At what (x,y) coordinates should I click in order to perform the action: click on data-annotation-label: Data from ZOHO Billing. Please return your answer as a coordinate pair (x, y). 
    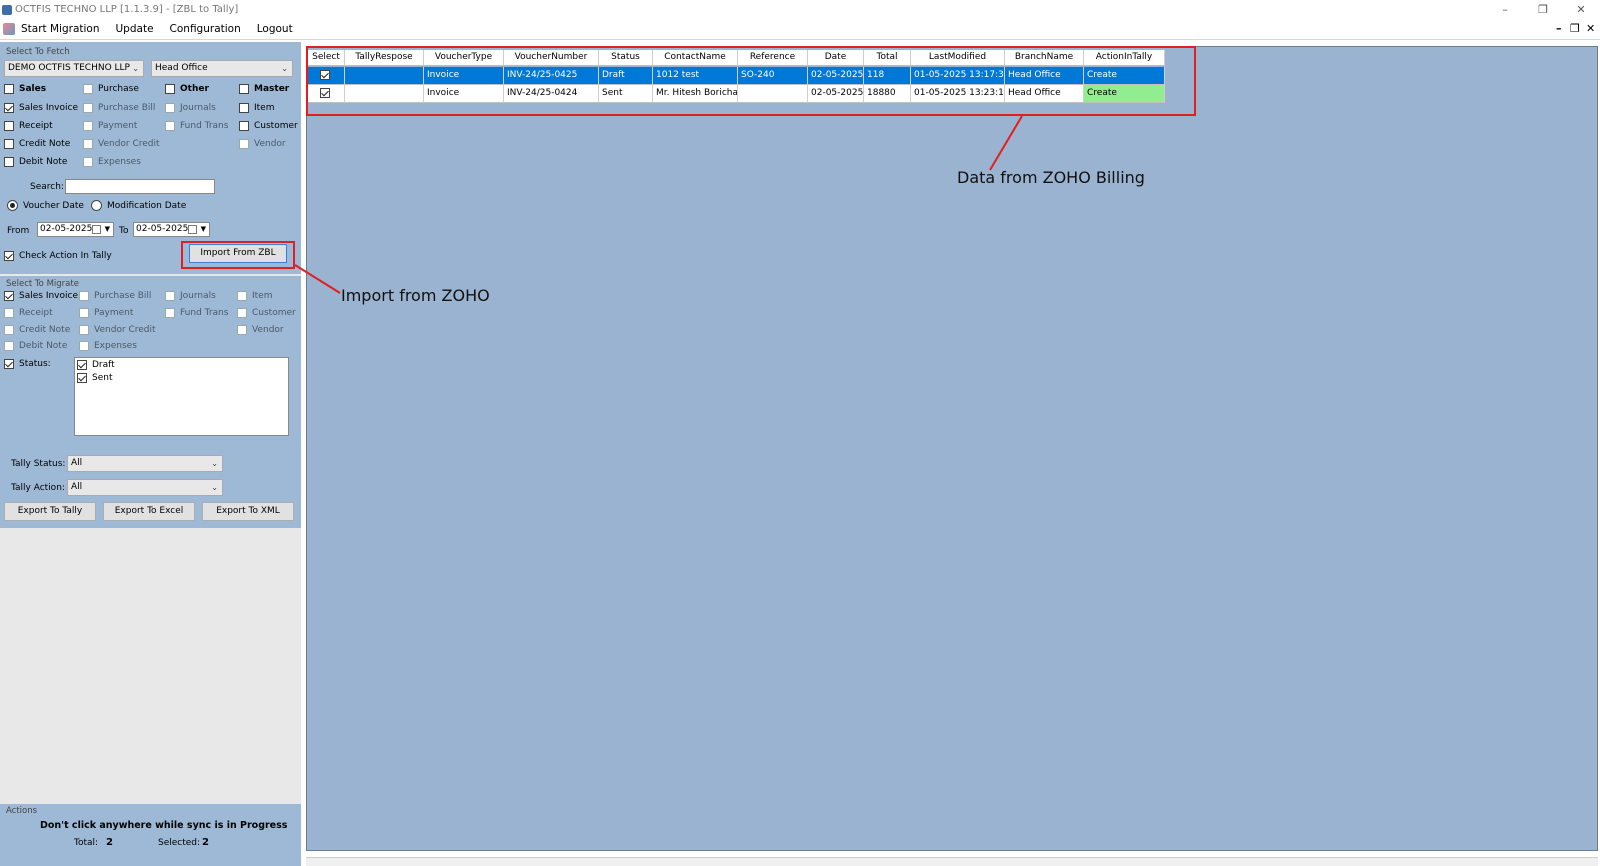
    Looking at the image, I should click on (1051, 177).